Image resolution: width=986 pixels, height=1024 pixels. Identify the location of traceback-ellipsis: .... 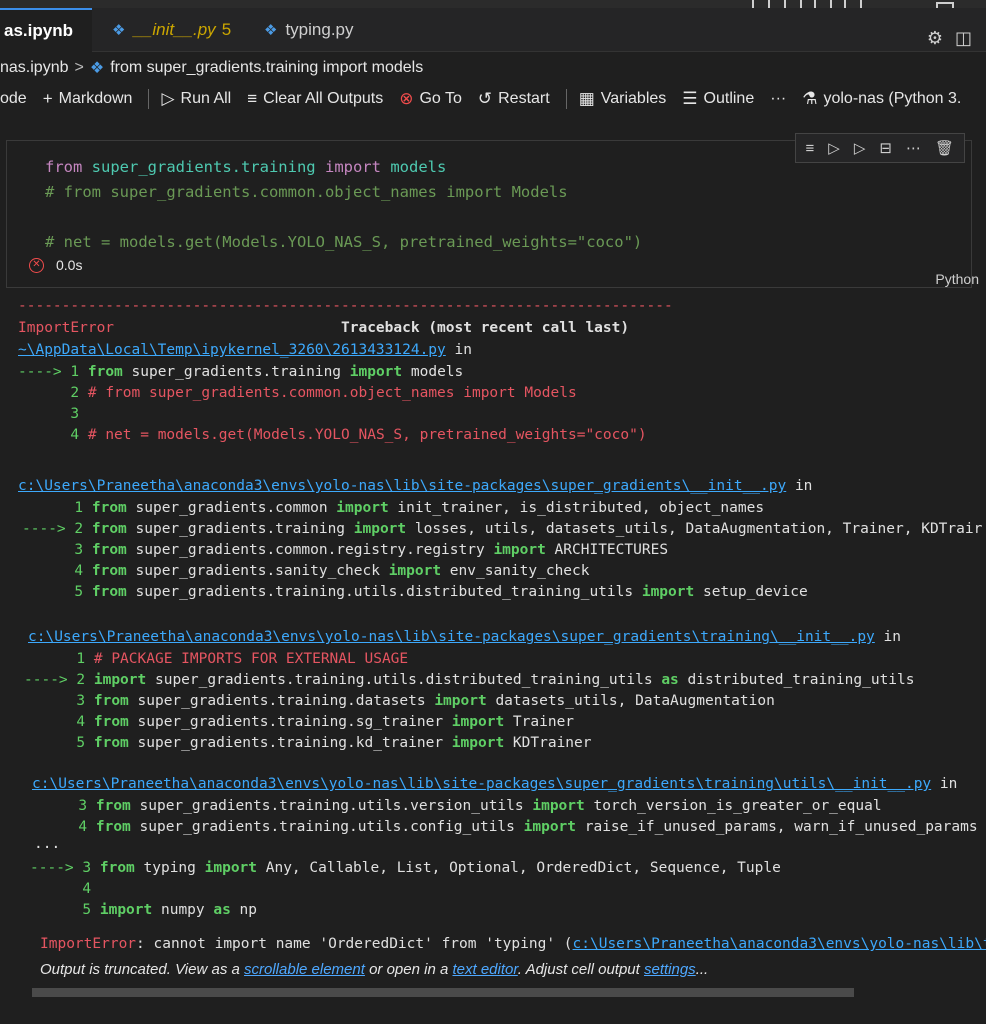
(47, 844).